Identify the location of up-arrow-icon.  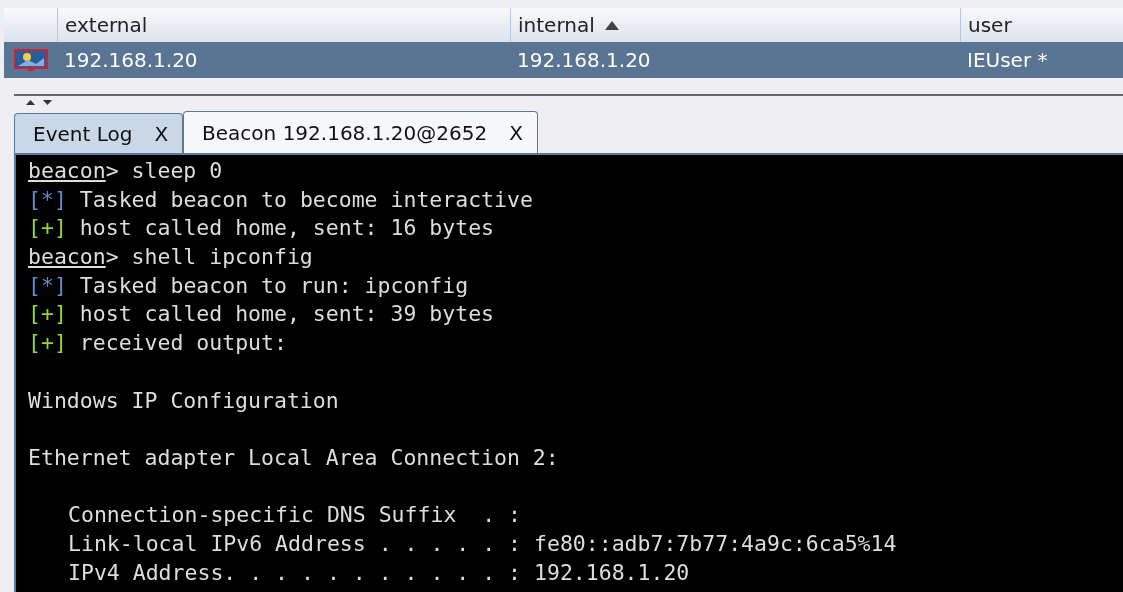
(30, 102).